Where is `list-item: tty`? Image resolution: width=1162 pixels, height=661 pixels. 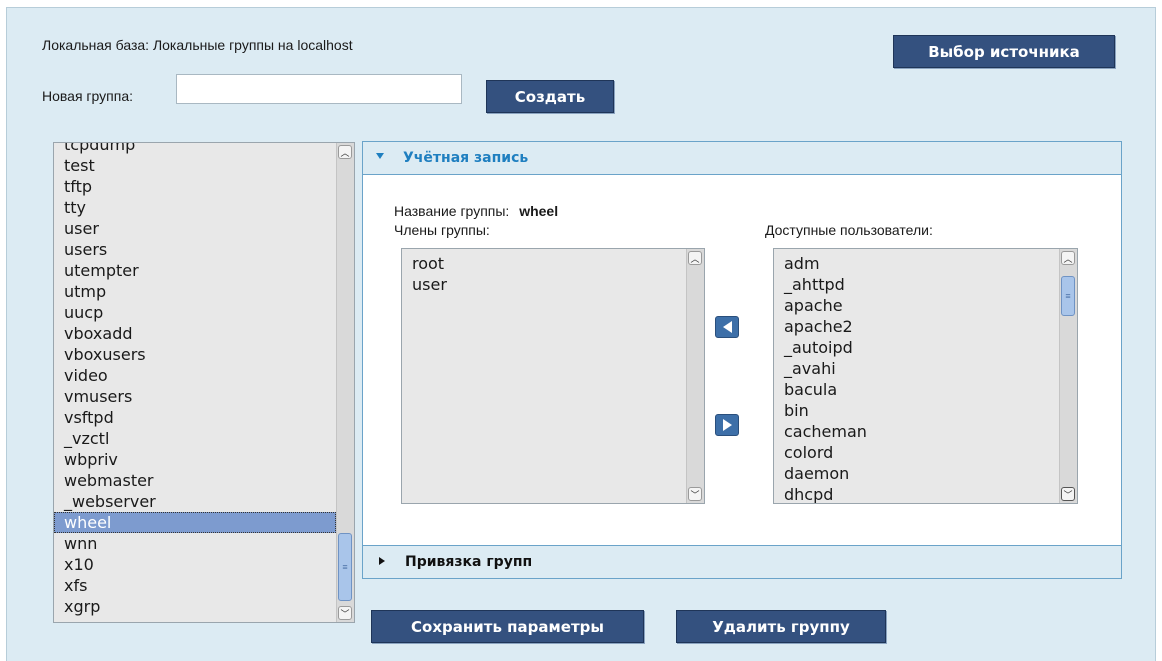 list-item: tty is located at coordinates (195, 207).